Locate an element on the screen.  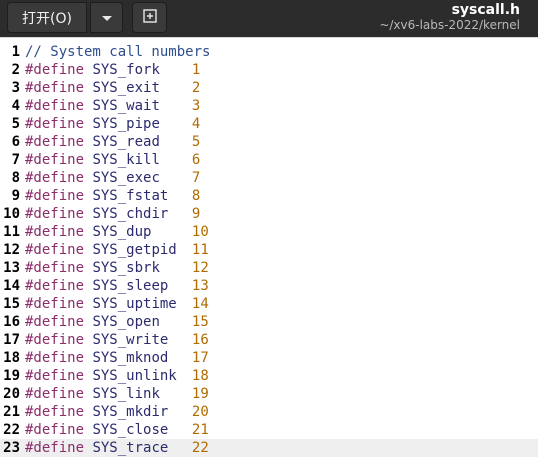
macro-name: SYS_chdir is located at coordinates (130, 214).